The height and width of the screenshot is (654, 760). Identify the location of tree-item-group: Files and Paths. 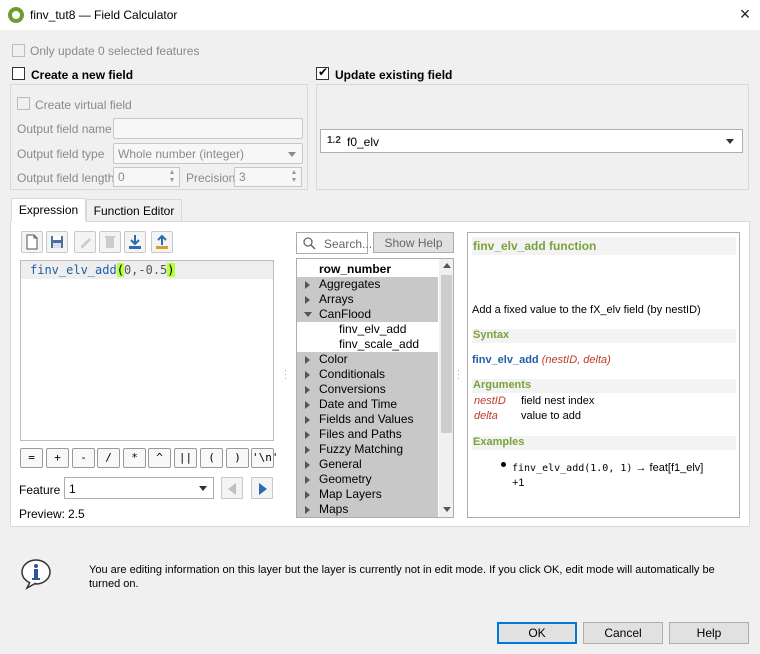
(367, 434).